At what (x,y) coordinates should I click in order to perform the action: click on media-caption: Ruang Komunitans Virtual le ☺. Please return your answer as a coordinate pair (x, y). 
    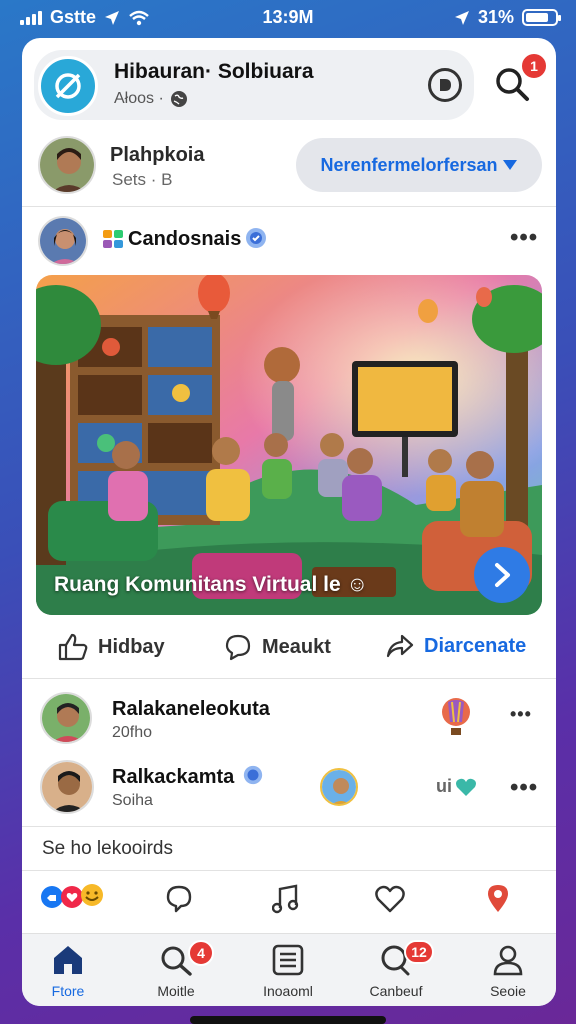
    Looking at the image, I should click on (211, 585).